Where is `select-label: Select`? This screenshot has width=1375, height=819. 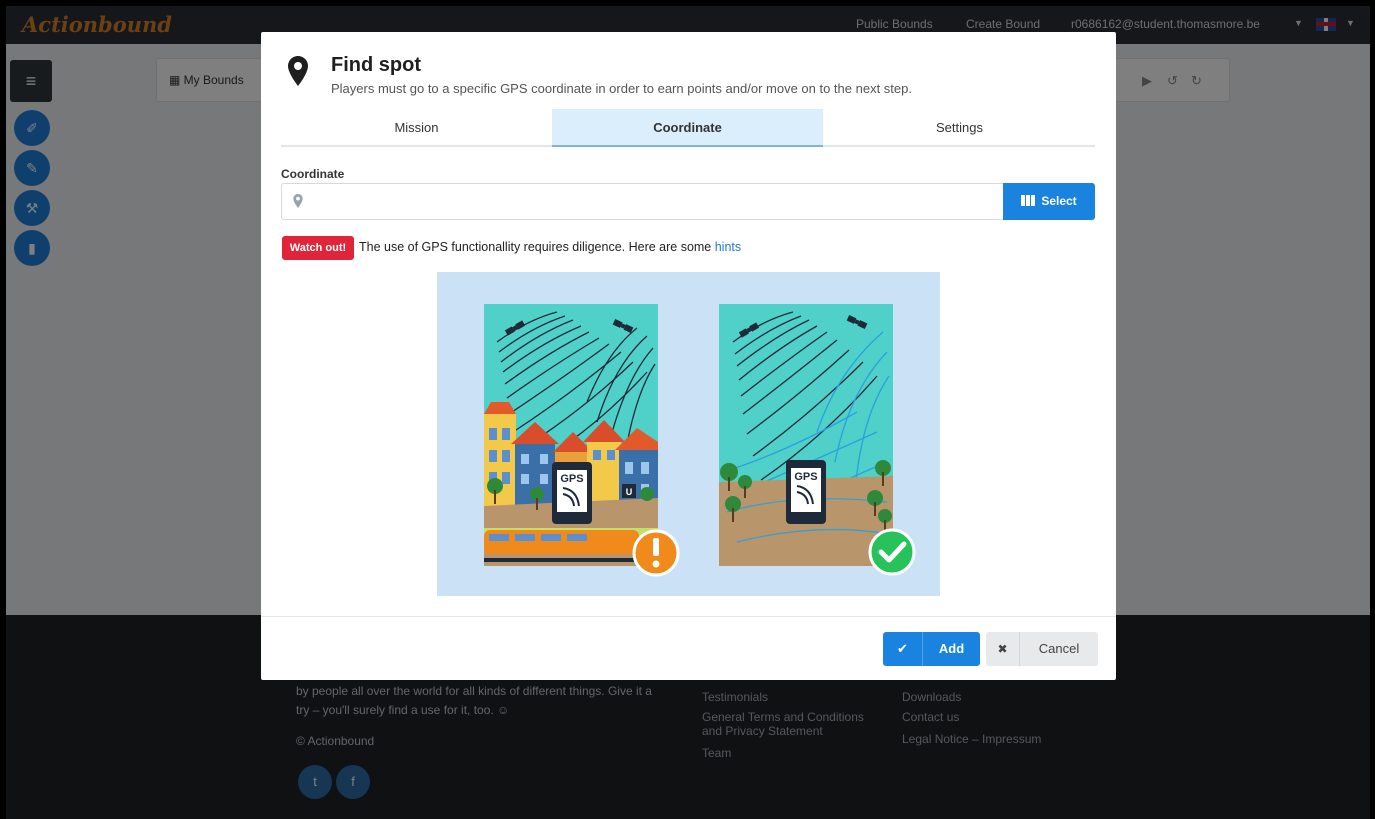 select-label: Select is located at coordinates (1059, 201).